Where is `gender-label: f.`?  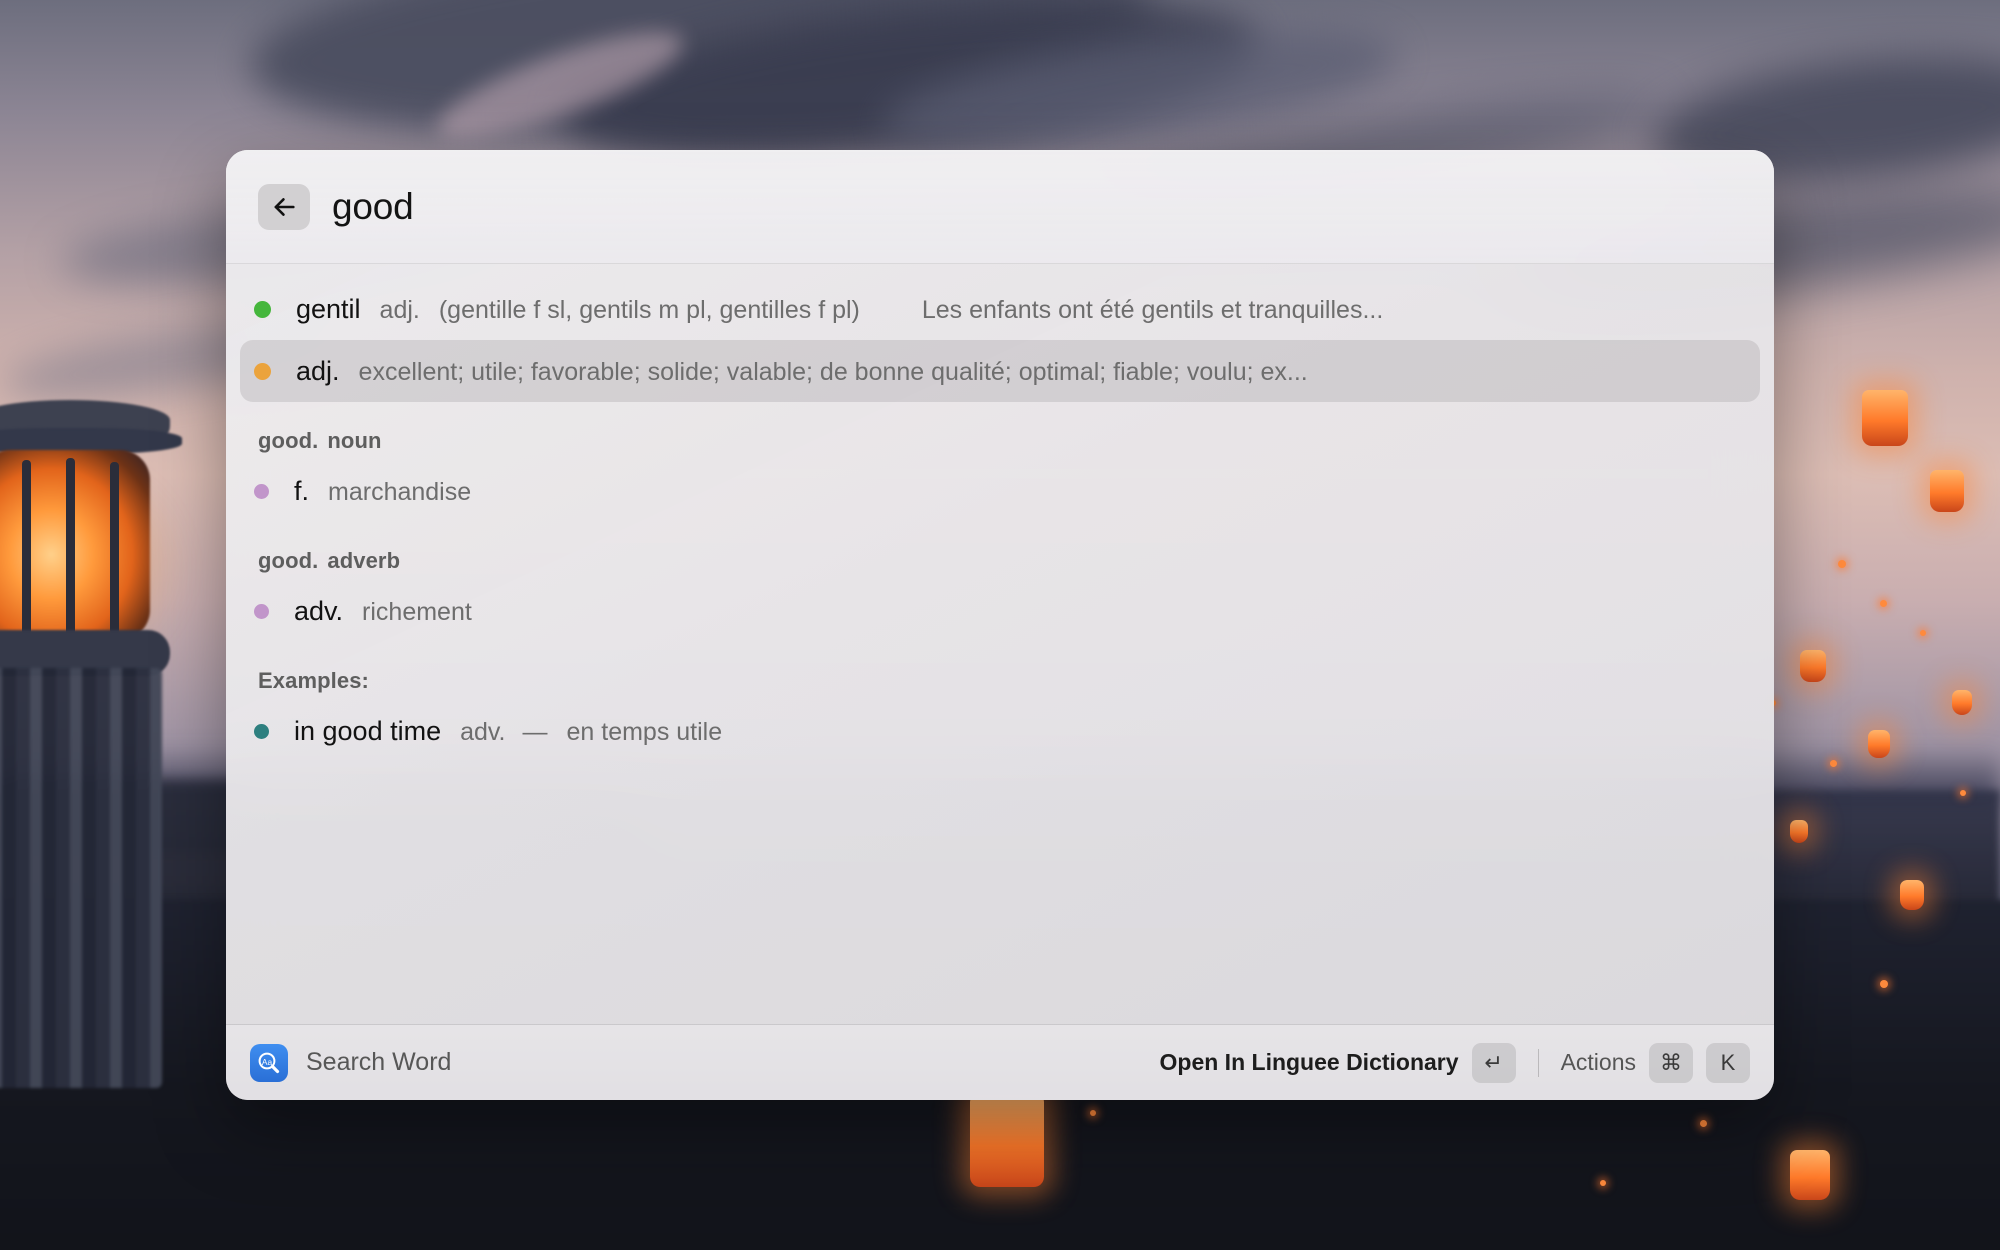
gender-label: f. is located at coordinates (302, 490).